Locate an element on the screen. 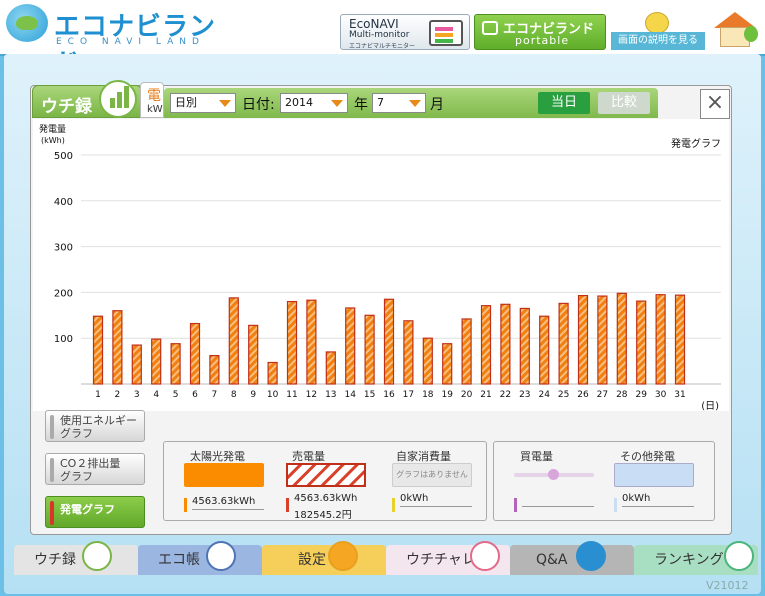 The width and height of the screenshot is (765, 596). compare-button: 比較 is located at coordinates (624, 103).